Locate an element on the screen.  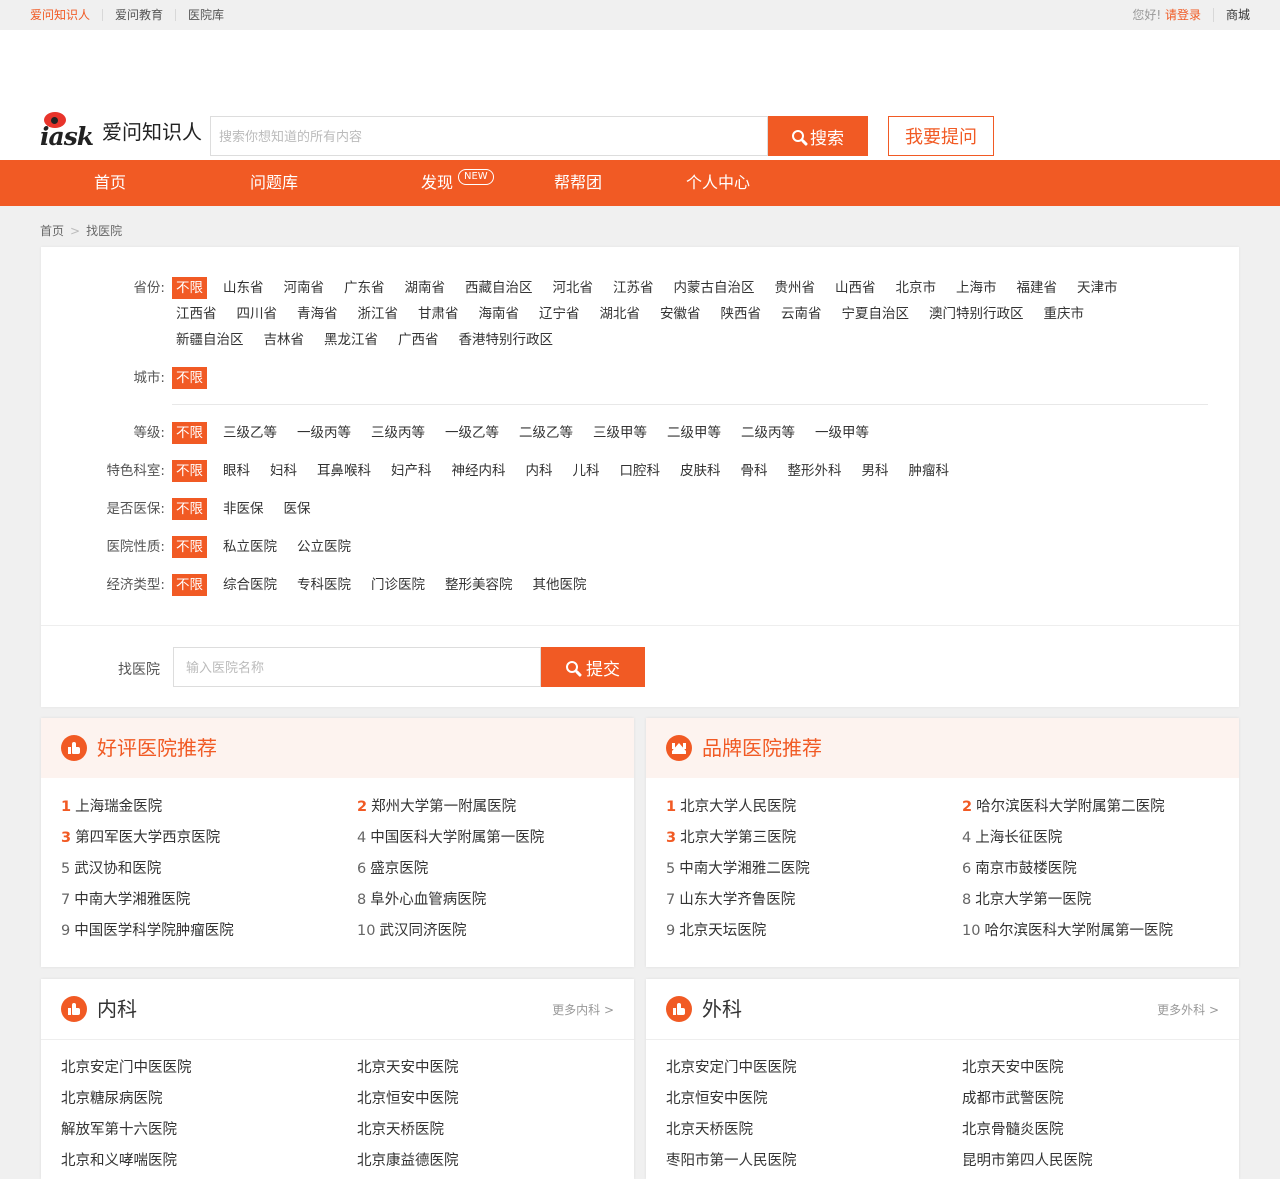
ranked-hospital-item: 4 中国医科大学附属第一医院 is located at coordinates (450, 838).